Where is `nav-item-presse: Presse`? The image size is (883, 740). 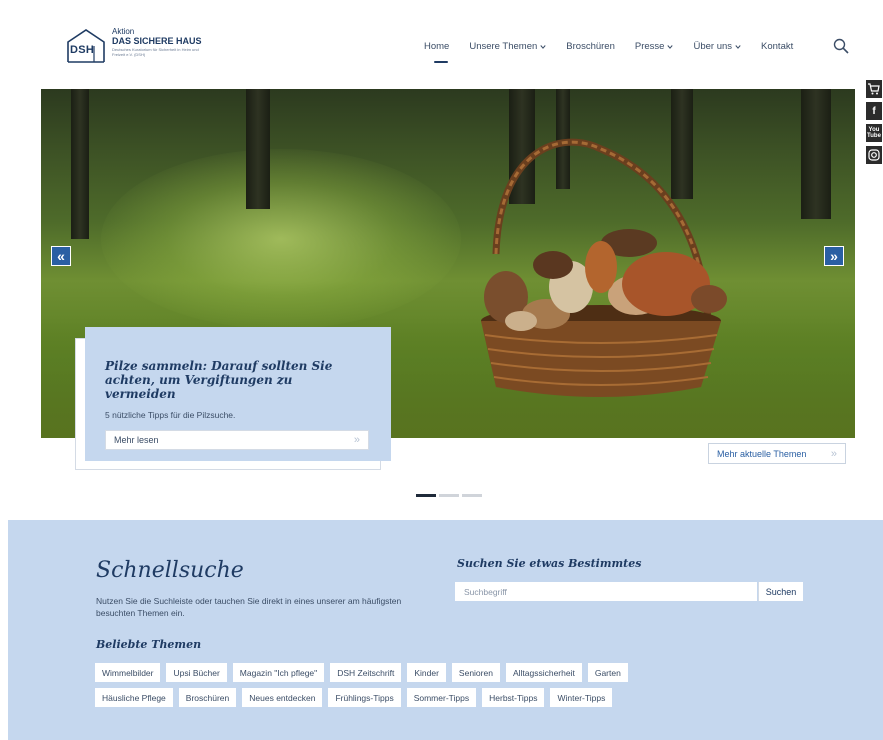 nav-item-presse: Presse is located at coordinates (654, 46).